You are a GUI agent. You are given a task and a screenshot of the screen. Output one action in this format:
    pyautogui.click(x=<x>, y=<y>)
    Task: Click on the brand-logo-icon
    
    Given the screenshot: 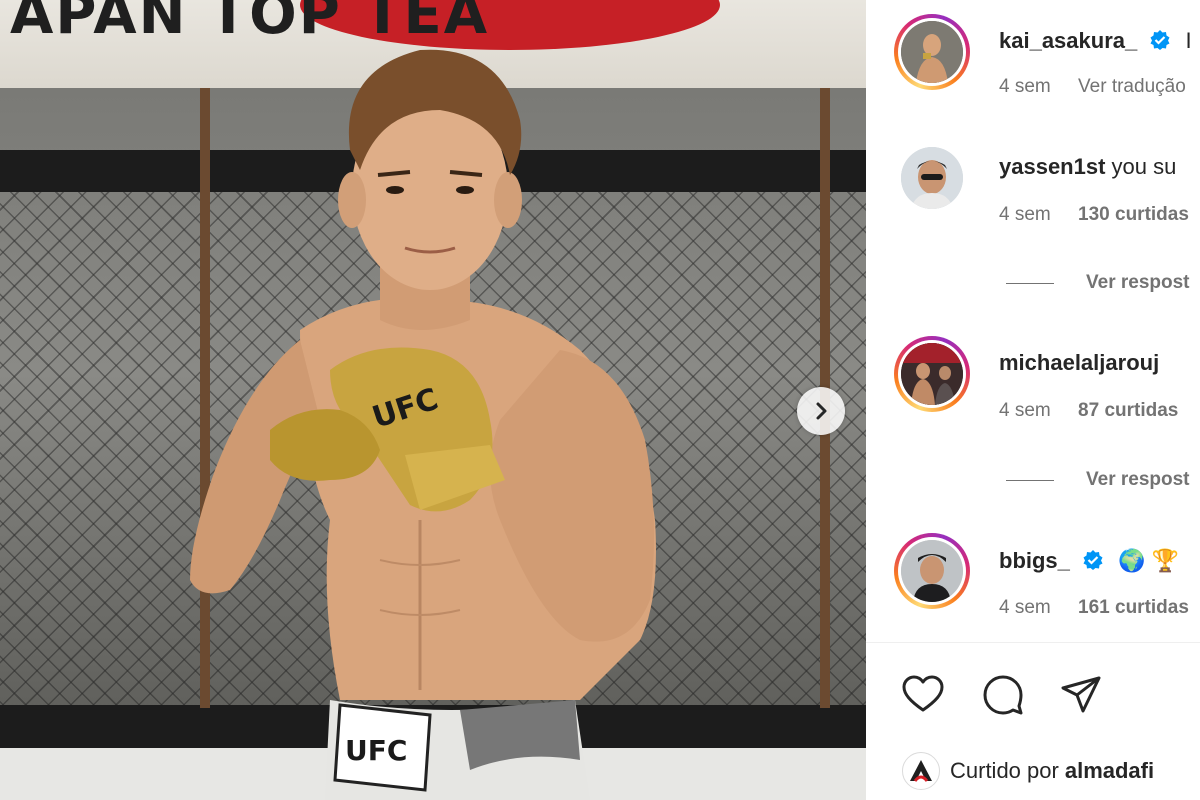 What is the action you would take?
    pyautogui.click(x=921, y=771)
    